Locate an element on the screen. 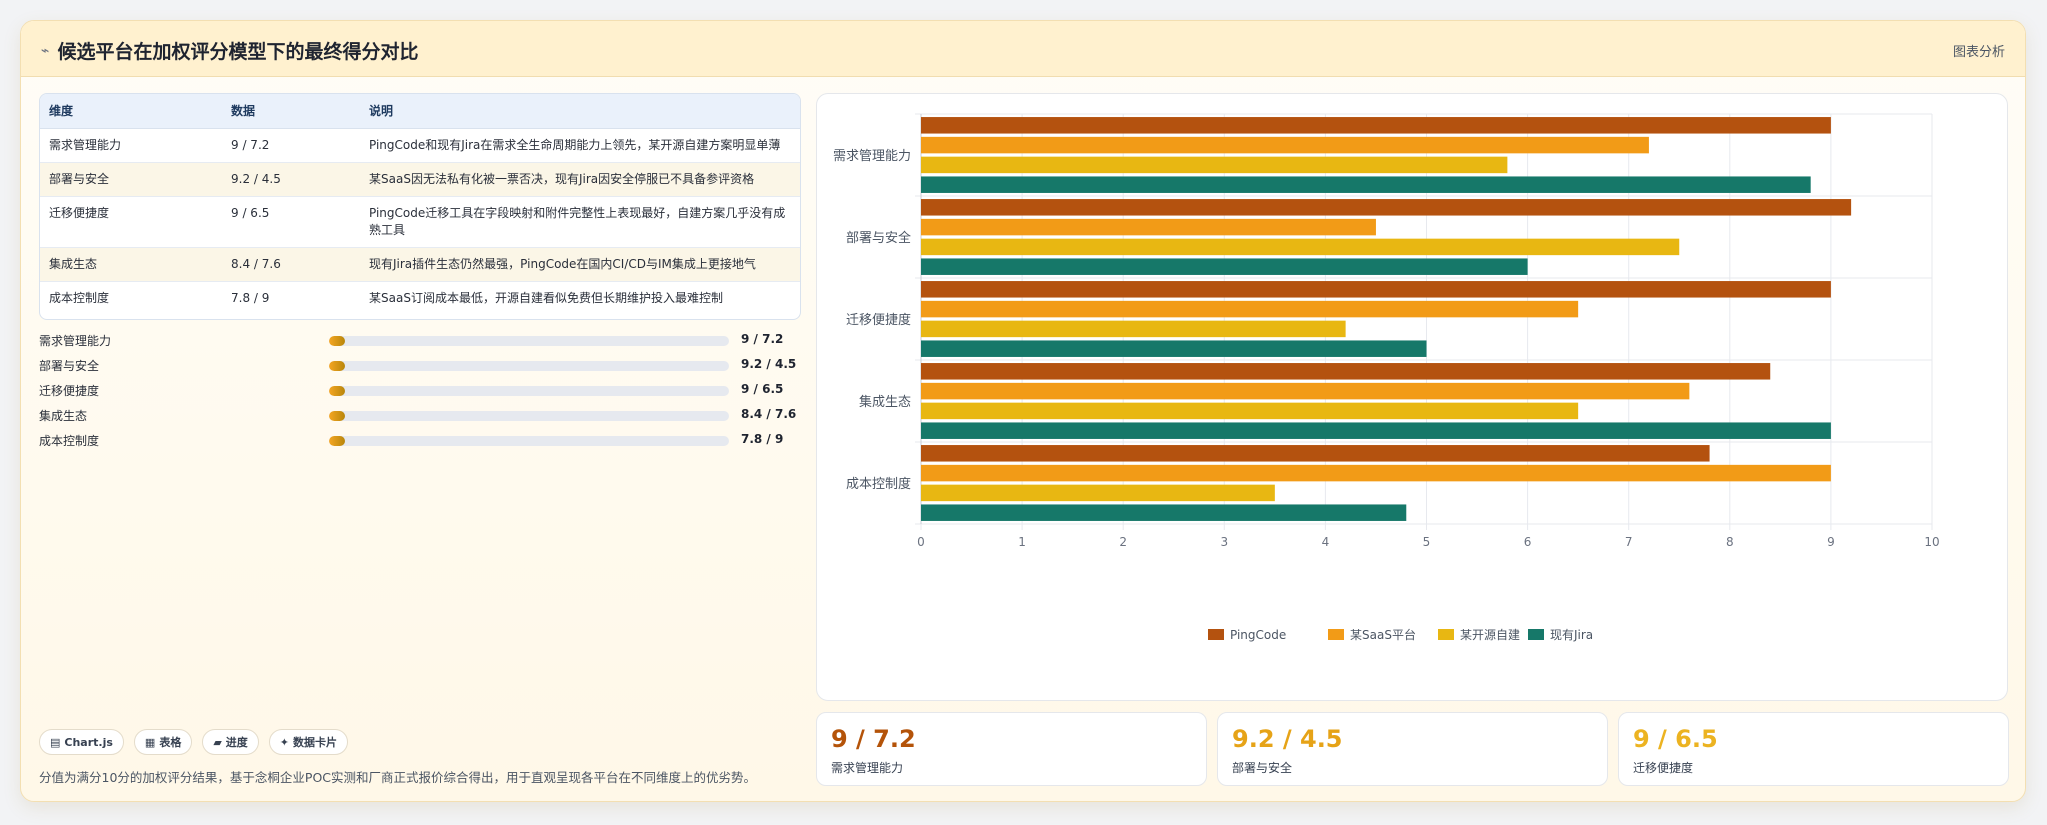  chip-label: 进度 is located at coordinates (236, 742).